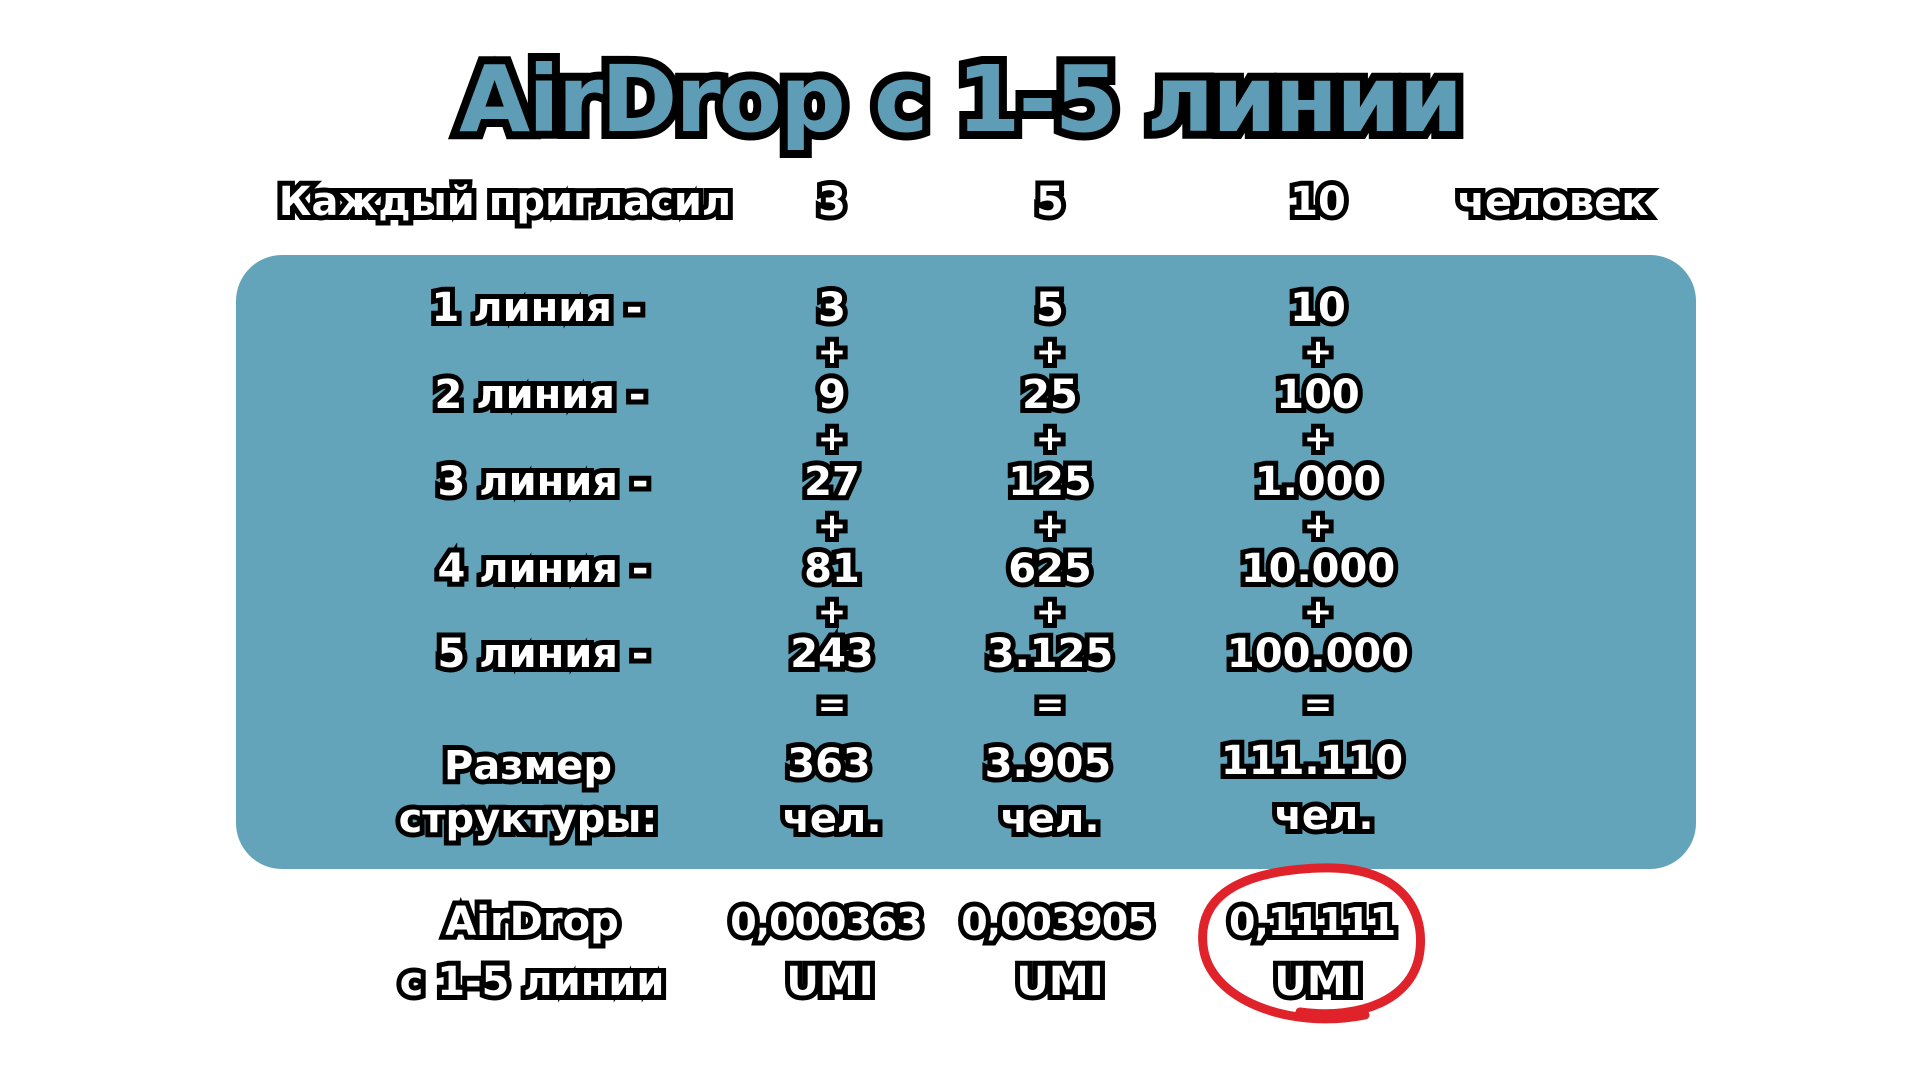 This screenshot has height=1080, width=1920. I want to click on line-label-1: 1 линия -, so click(537, 308).